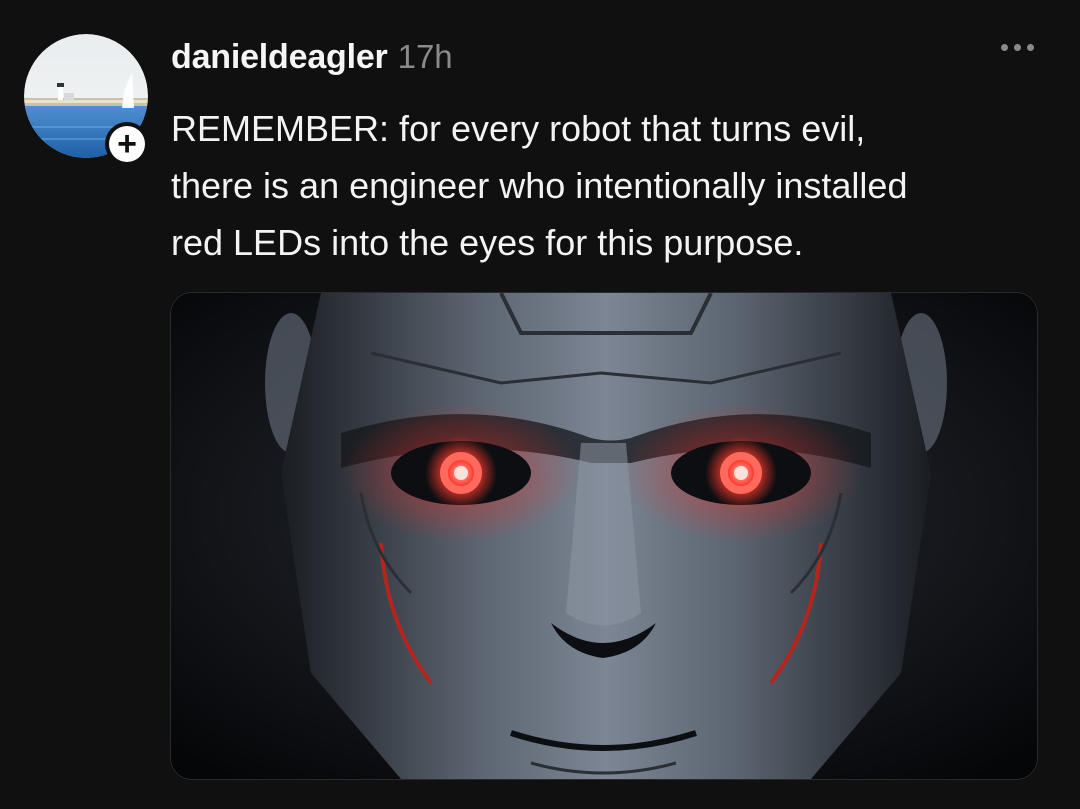  I want to click on post-header: danieldeagler 17h, so click(312, 60).